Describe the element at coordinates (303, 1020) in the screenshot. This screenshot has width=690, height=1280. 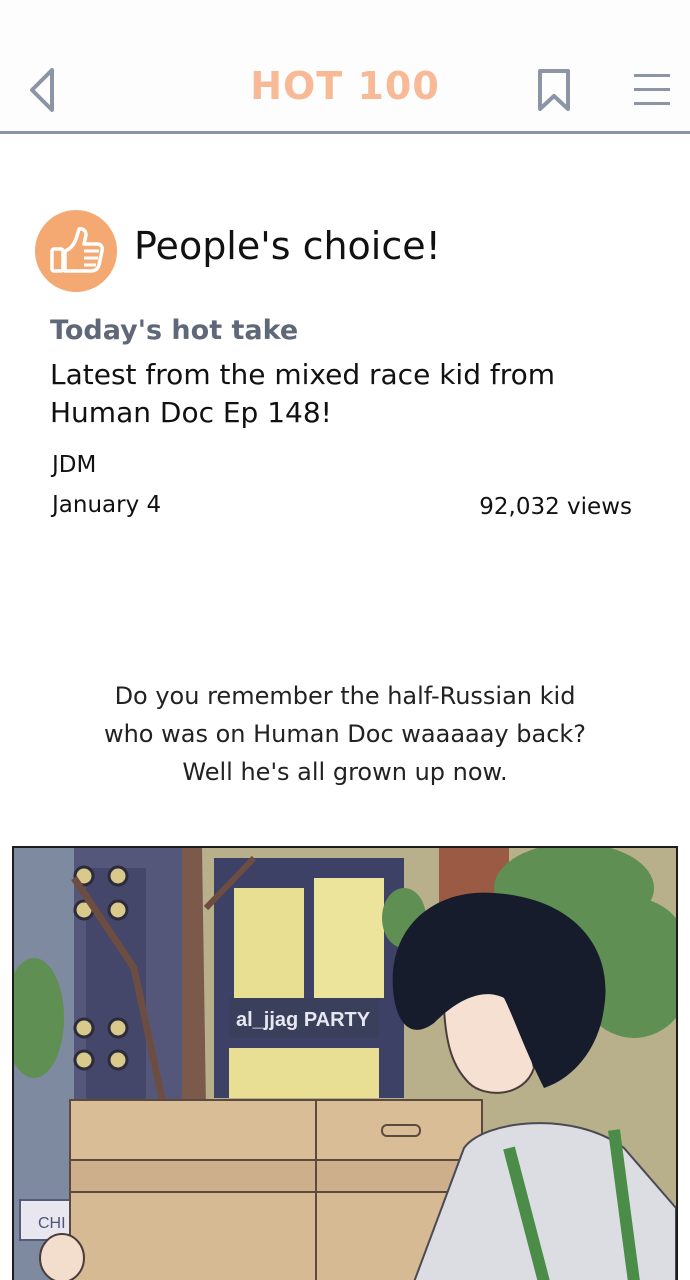
I see `party-sign: al_jjag PARTY` at that location.